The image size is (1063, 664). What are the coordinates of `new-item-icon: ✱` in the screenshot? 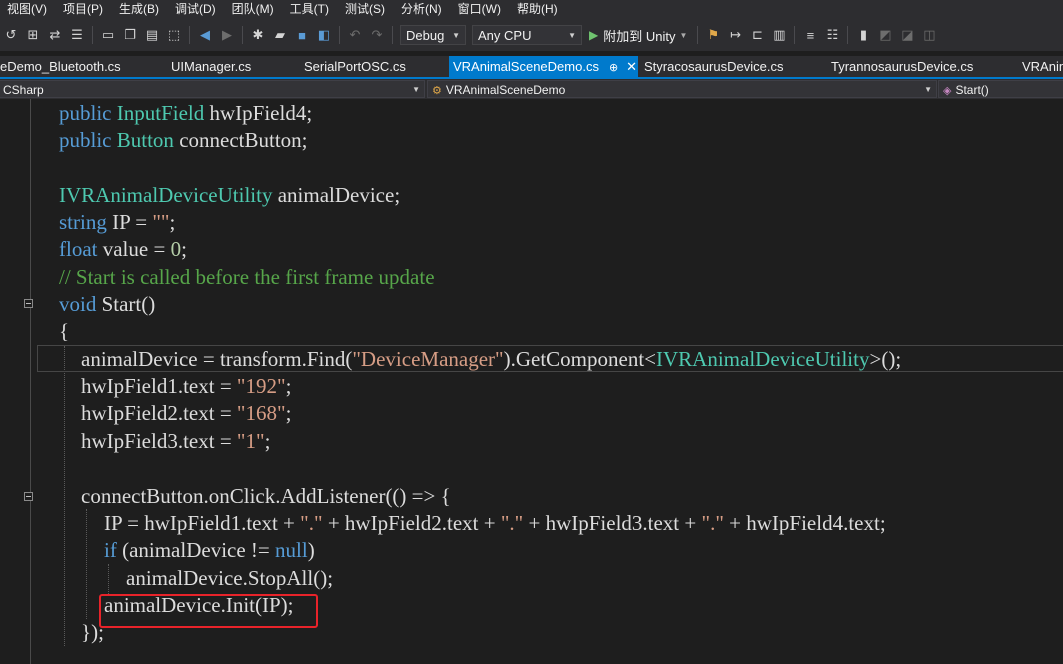 It's located at (258, 35).